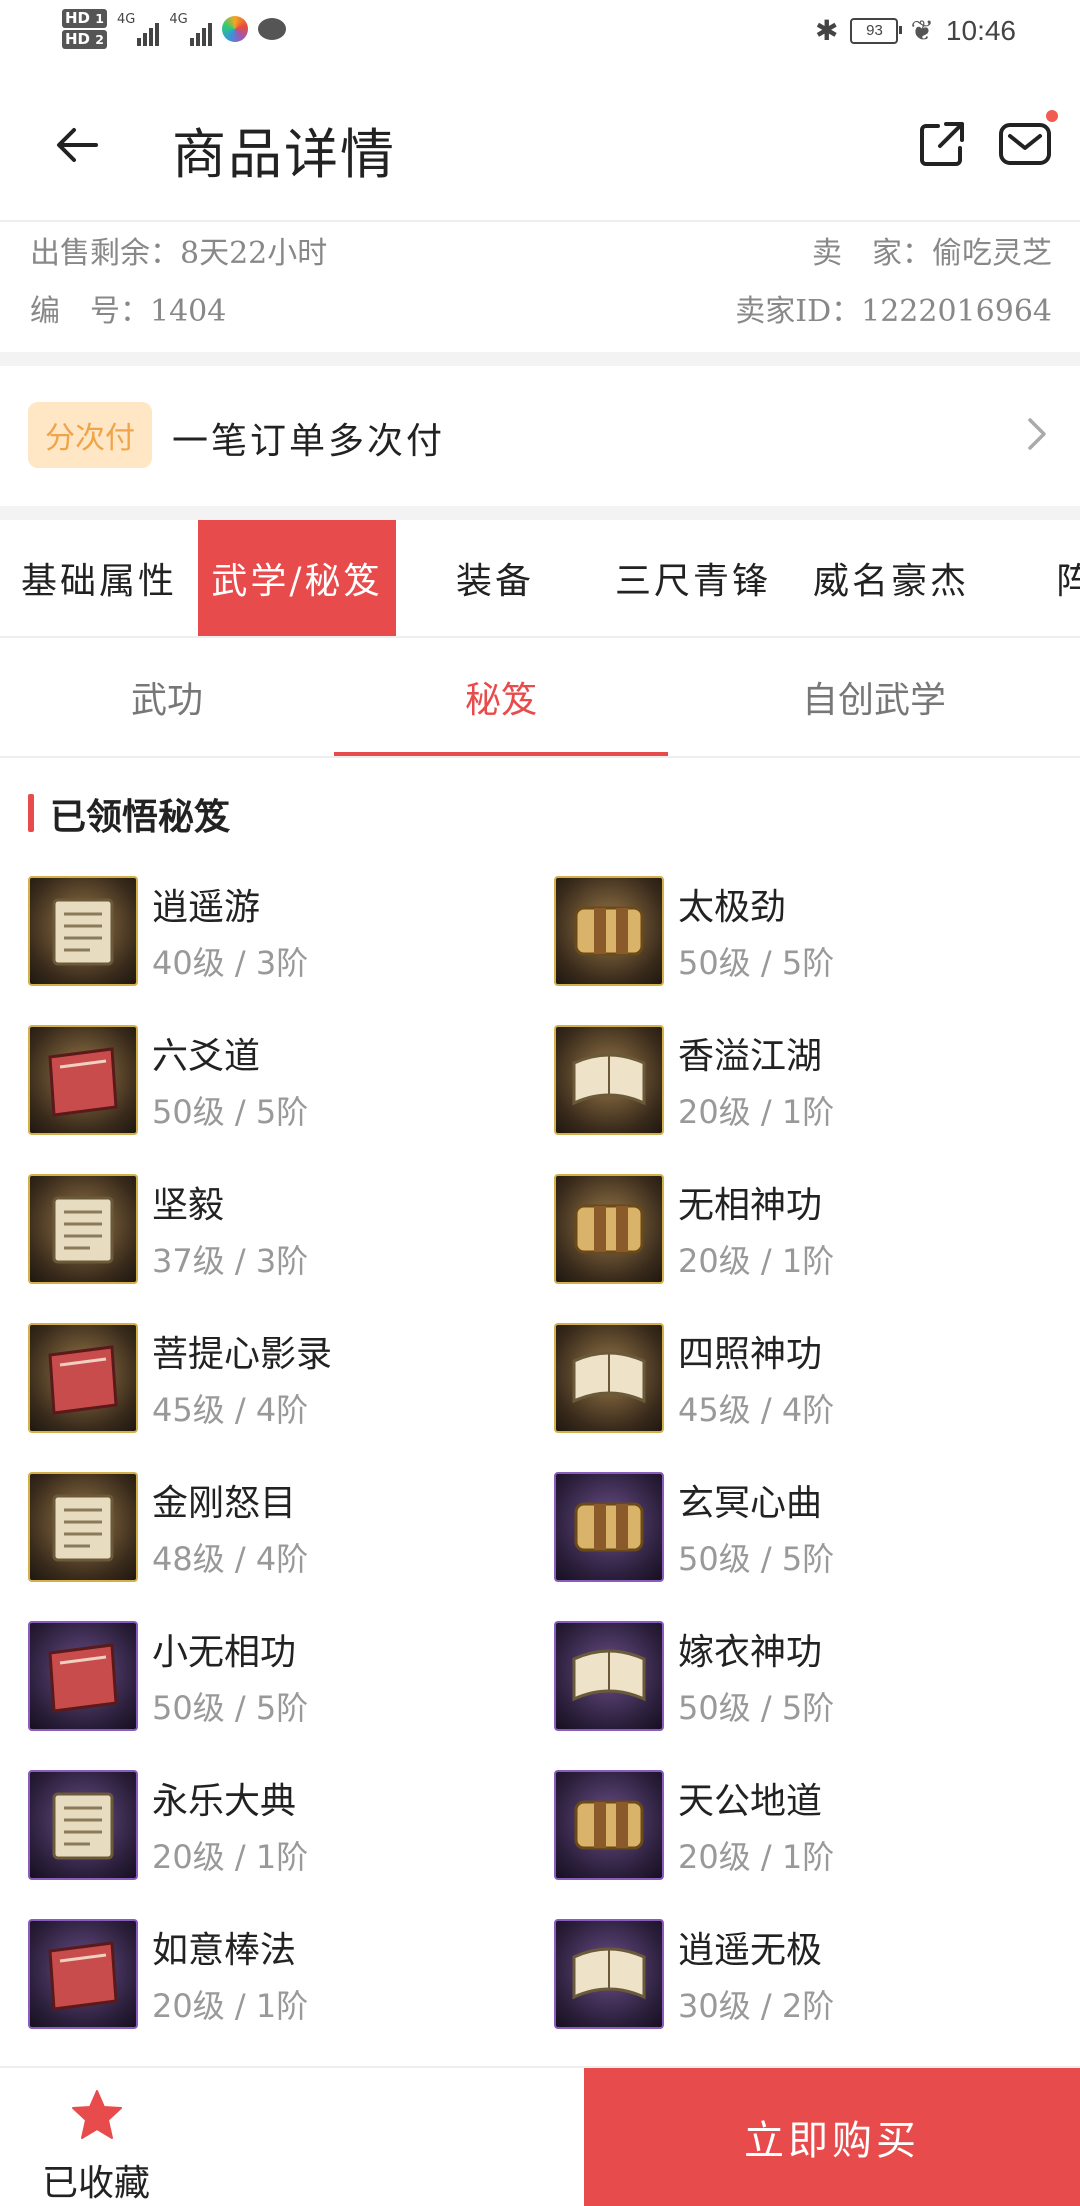 The width and height of the screenshot is (1080, 2206). What do you see at coordinates (980, 30) in the screenshot?
I see `clock: 10:46` at bounding box center [980, 30].